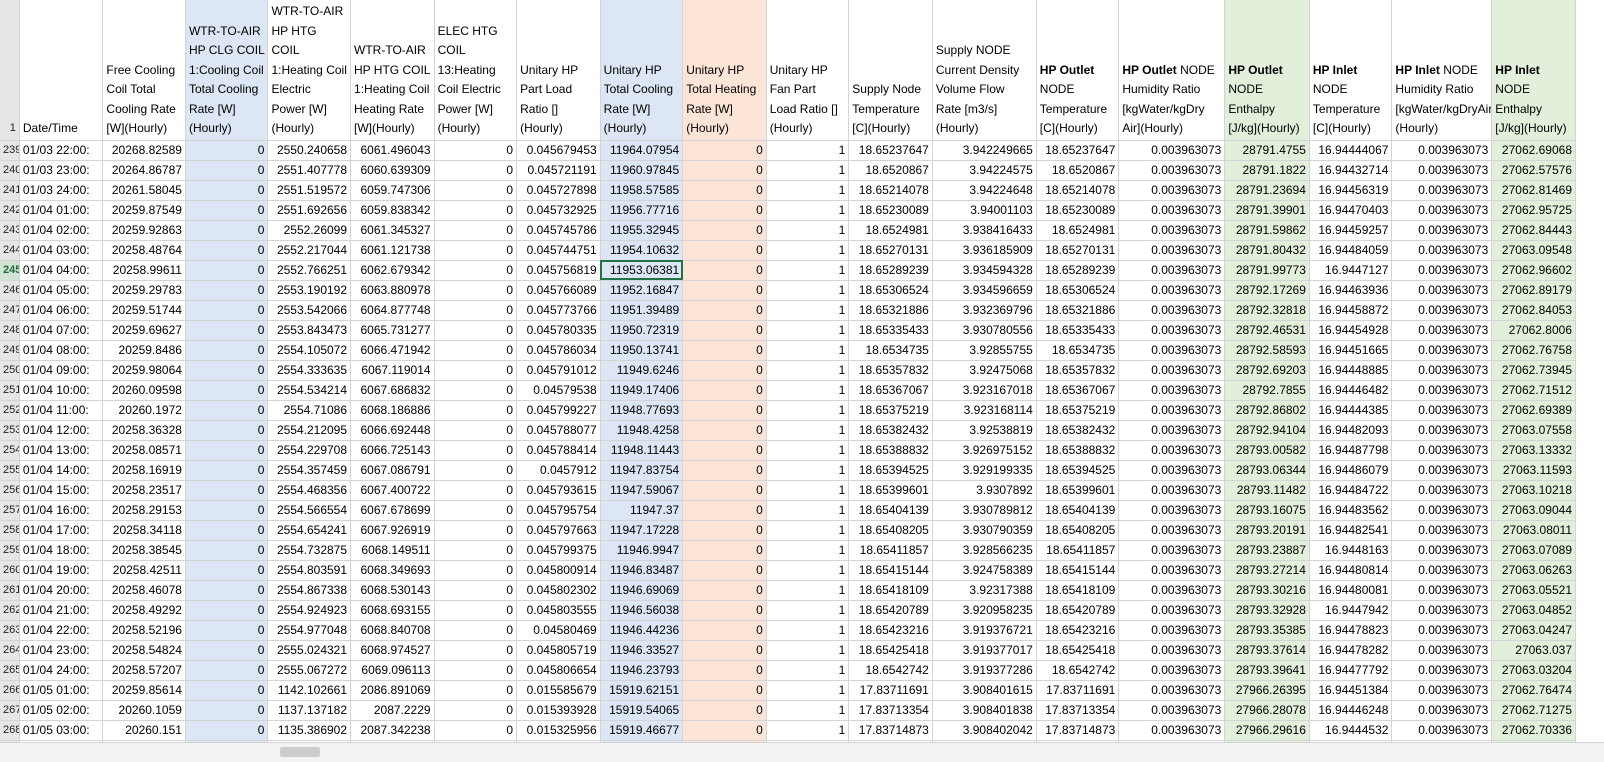 Image resolution: width=1604 pixels, height=762 pixels. Describe the element at coordinates (309, 270) in the screenshot. I see `cell: 2552.766251` at that location.